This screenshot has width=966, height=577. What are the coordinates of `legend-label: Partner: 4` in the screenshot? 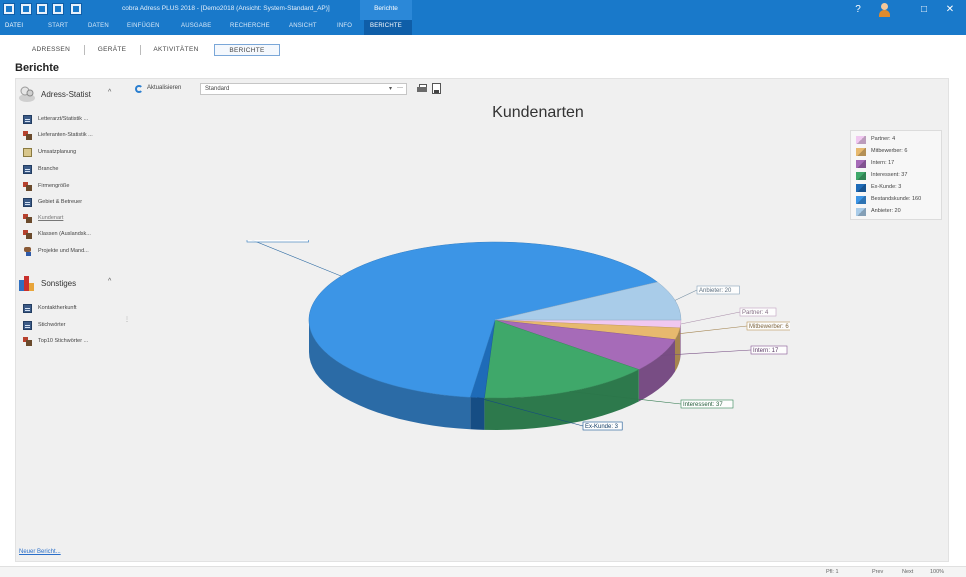 It's located at (883, 139).